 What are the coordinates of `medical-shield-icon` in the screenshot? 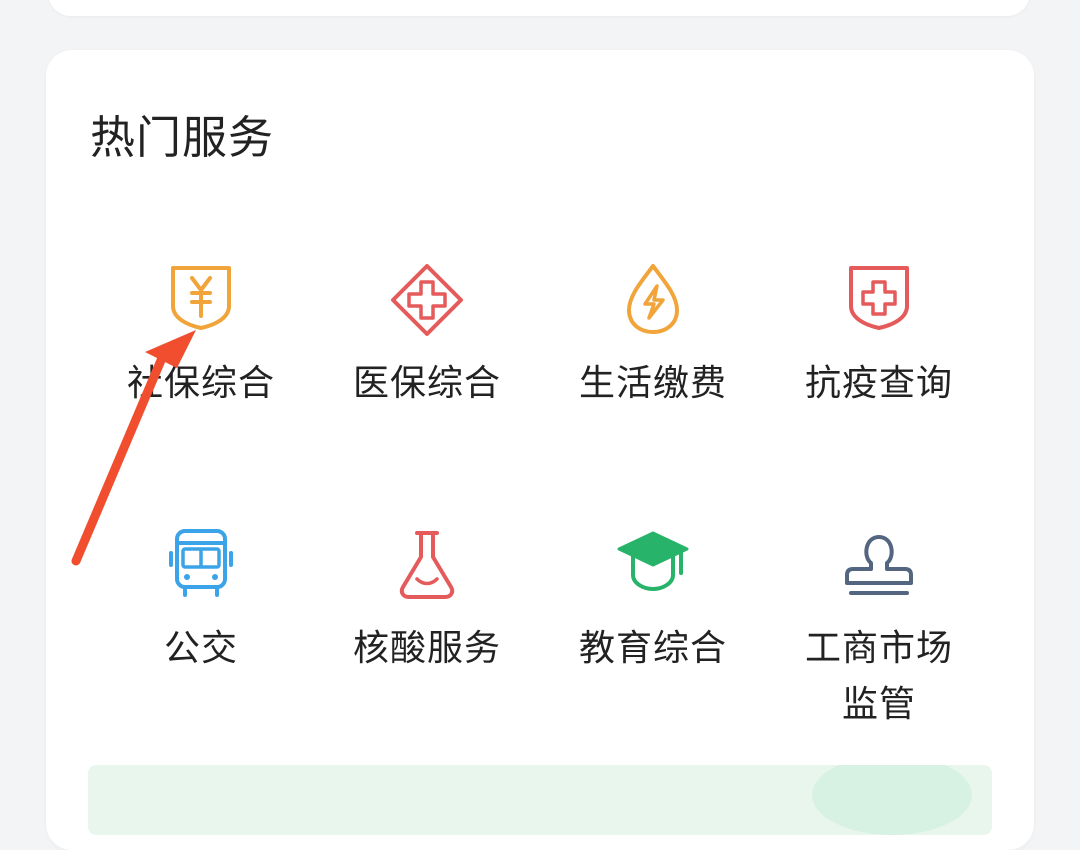 It's located at (879, 300).